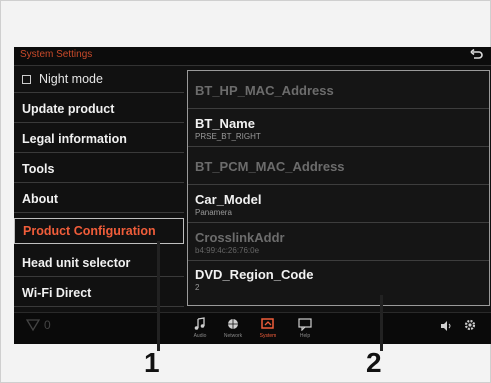 This screenshot has height=383, width=491. Describe the element at coordinates (252, 328) in the screenshot. I see `bottom-bar: 0 Audio Network System Help` at that location.